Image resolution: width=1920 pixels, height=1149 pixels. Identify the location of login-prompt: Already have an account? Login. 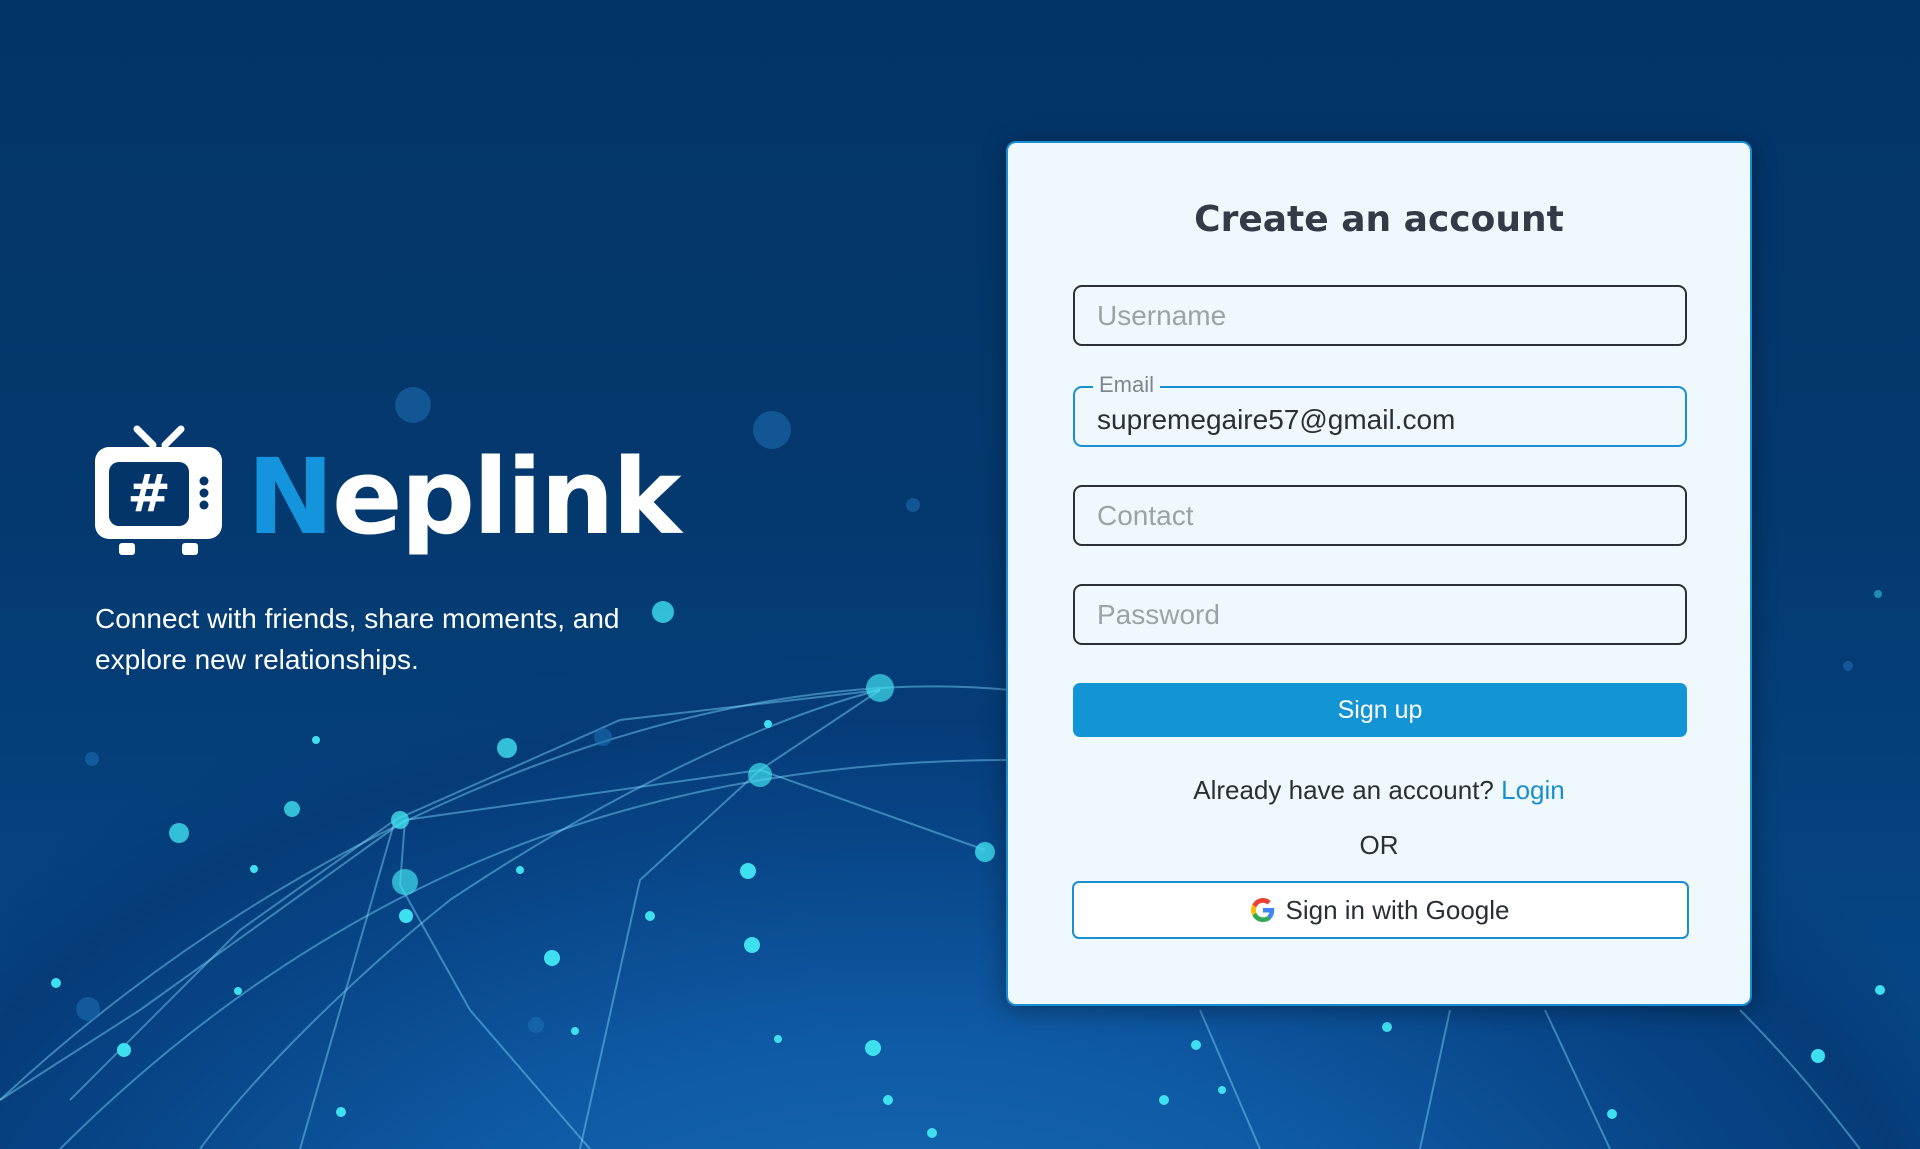
(1379, 790).